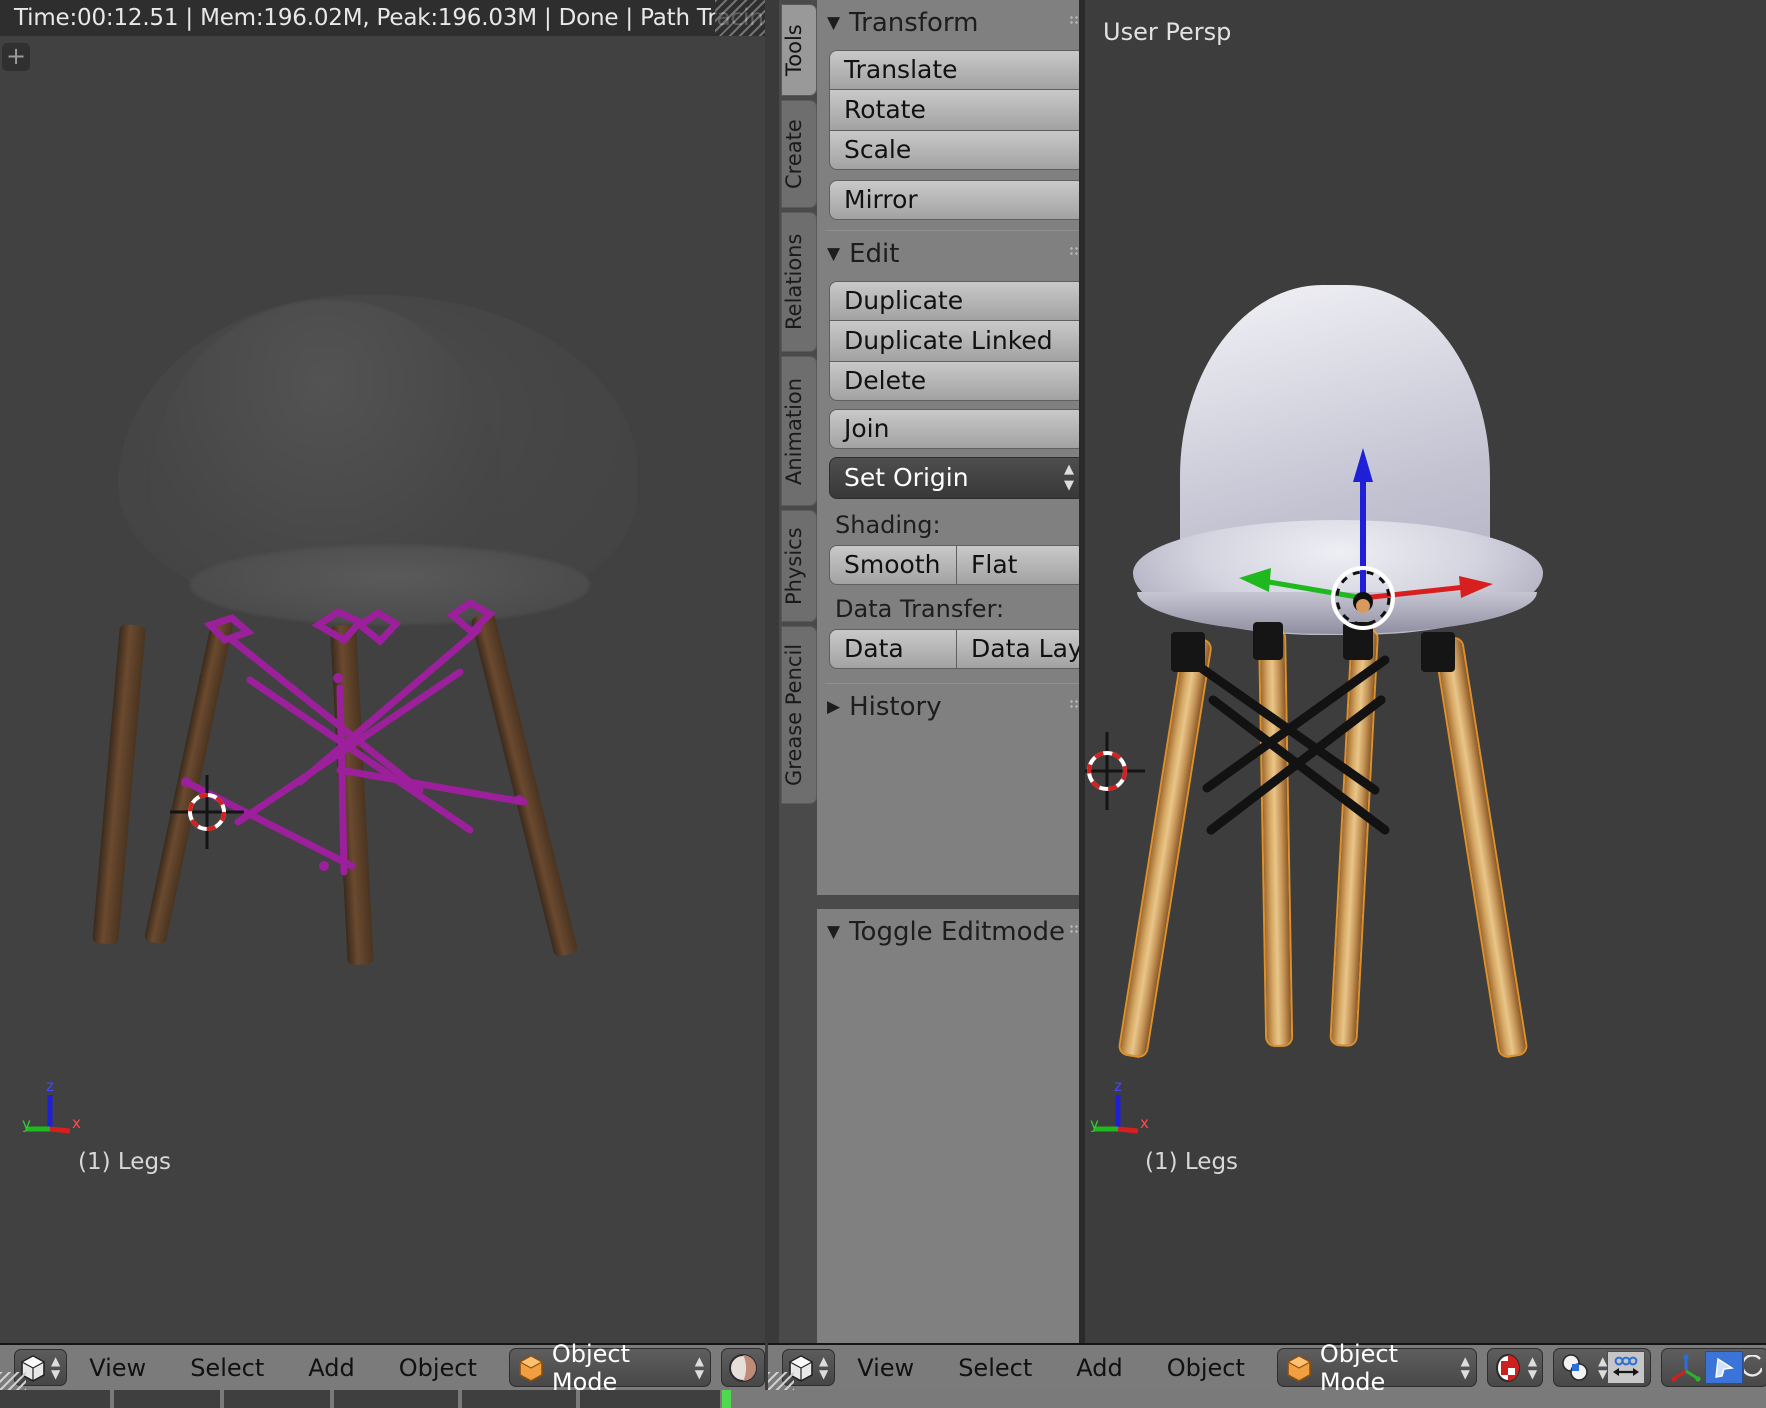 The image size is (1766, 1408). I want to click on arrow-cursor-icon, so click(1725, 1367).